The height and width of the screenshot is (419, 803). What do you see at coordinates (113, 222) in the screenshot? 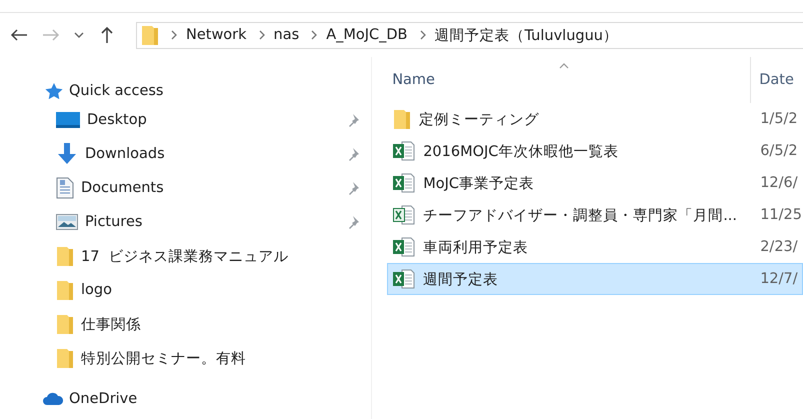
I see `sidebar-item: Pictures` at bounding box center [113, 222].